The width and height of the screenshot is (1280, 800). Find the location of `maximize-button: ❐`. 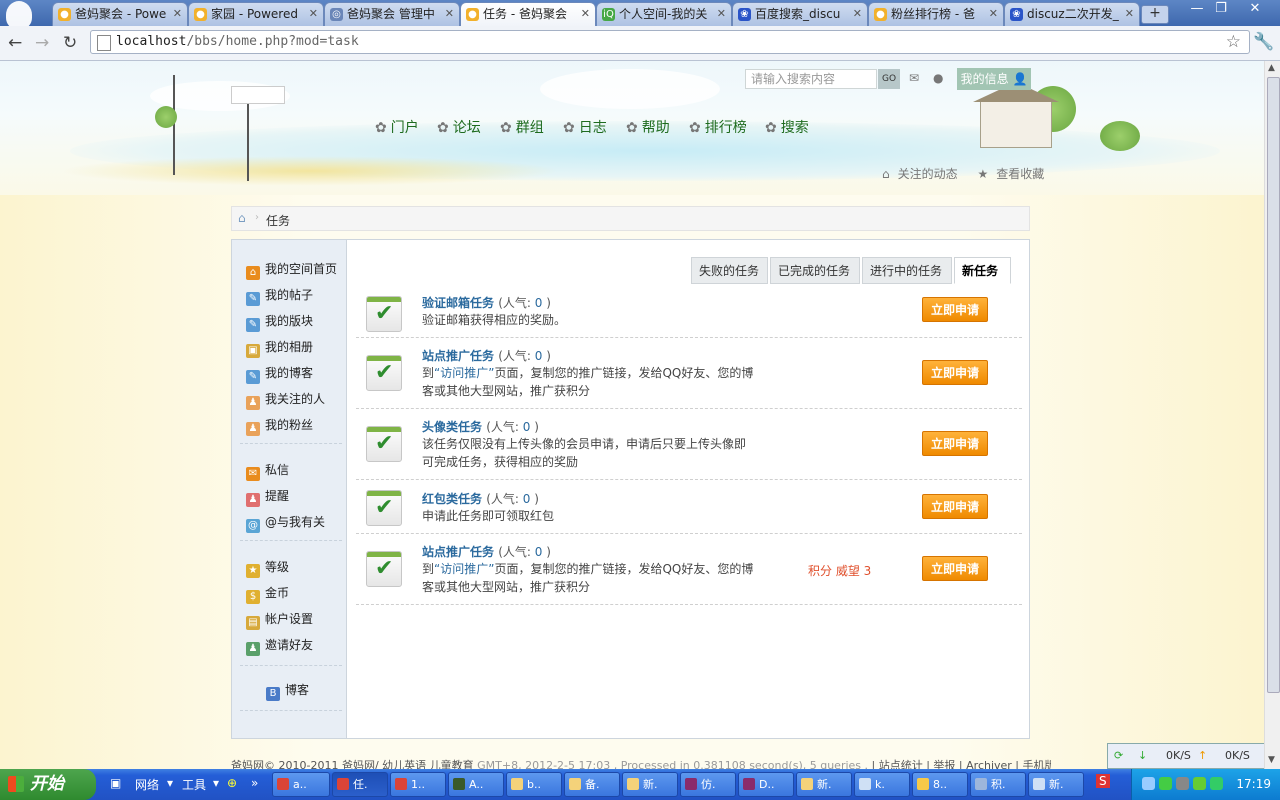

maximize-button: ❐ is located at coordinates (1221, 9).